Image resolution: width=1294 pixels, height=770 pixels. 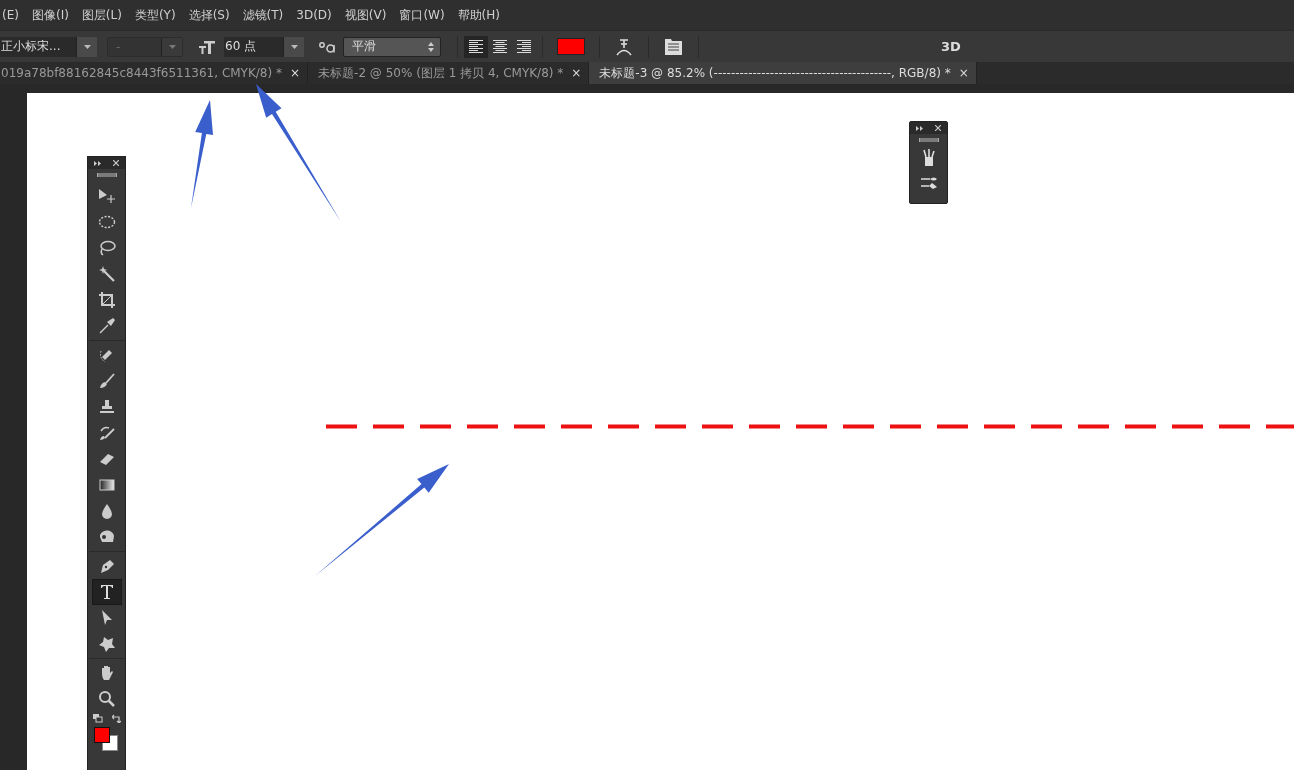 I want to click on crop-icon, so click(x=106, y=300).